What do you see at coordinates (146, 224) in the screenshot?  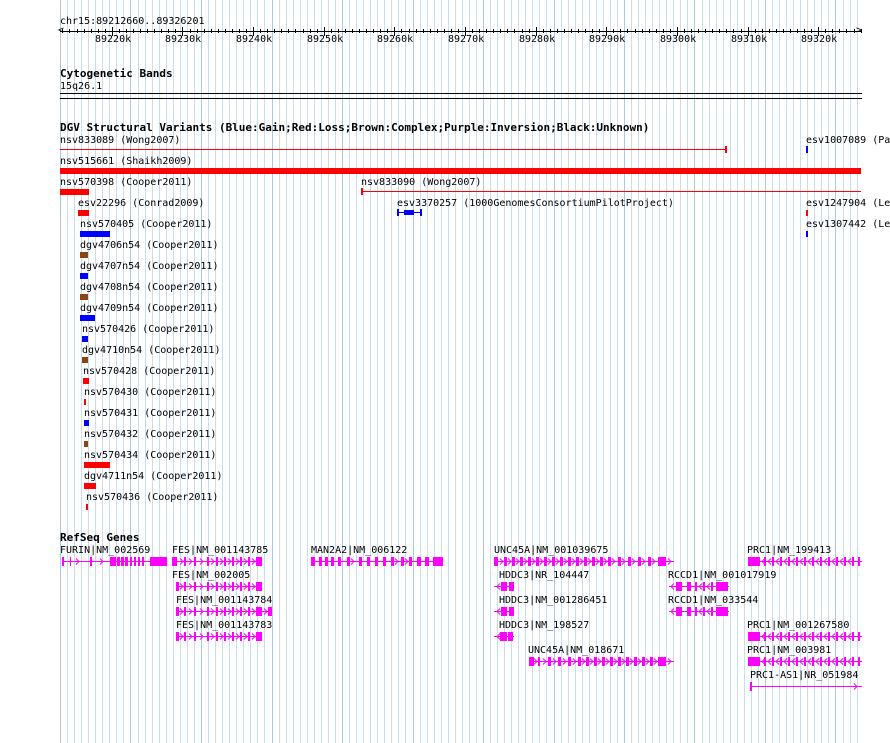 I see `variant-label: nsv570405 (Cooper2011)` at bounding box center [146, 224].